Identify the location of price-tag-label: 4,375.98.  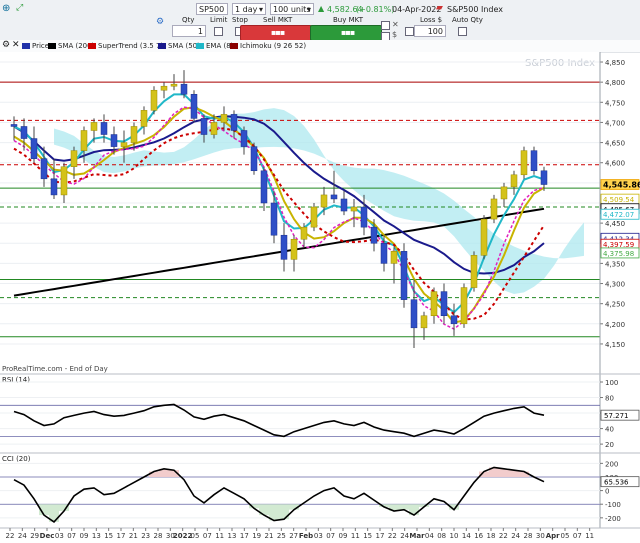
(618, 254).